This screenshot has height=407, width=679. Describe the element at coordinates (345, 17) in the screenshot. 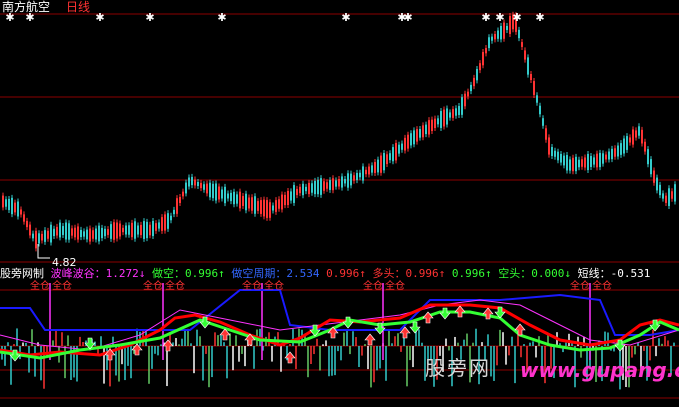

I see `star-marker: ✱` at that location.